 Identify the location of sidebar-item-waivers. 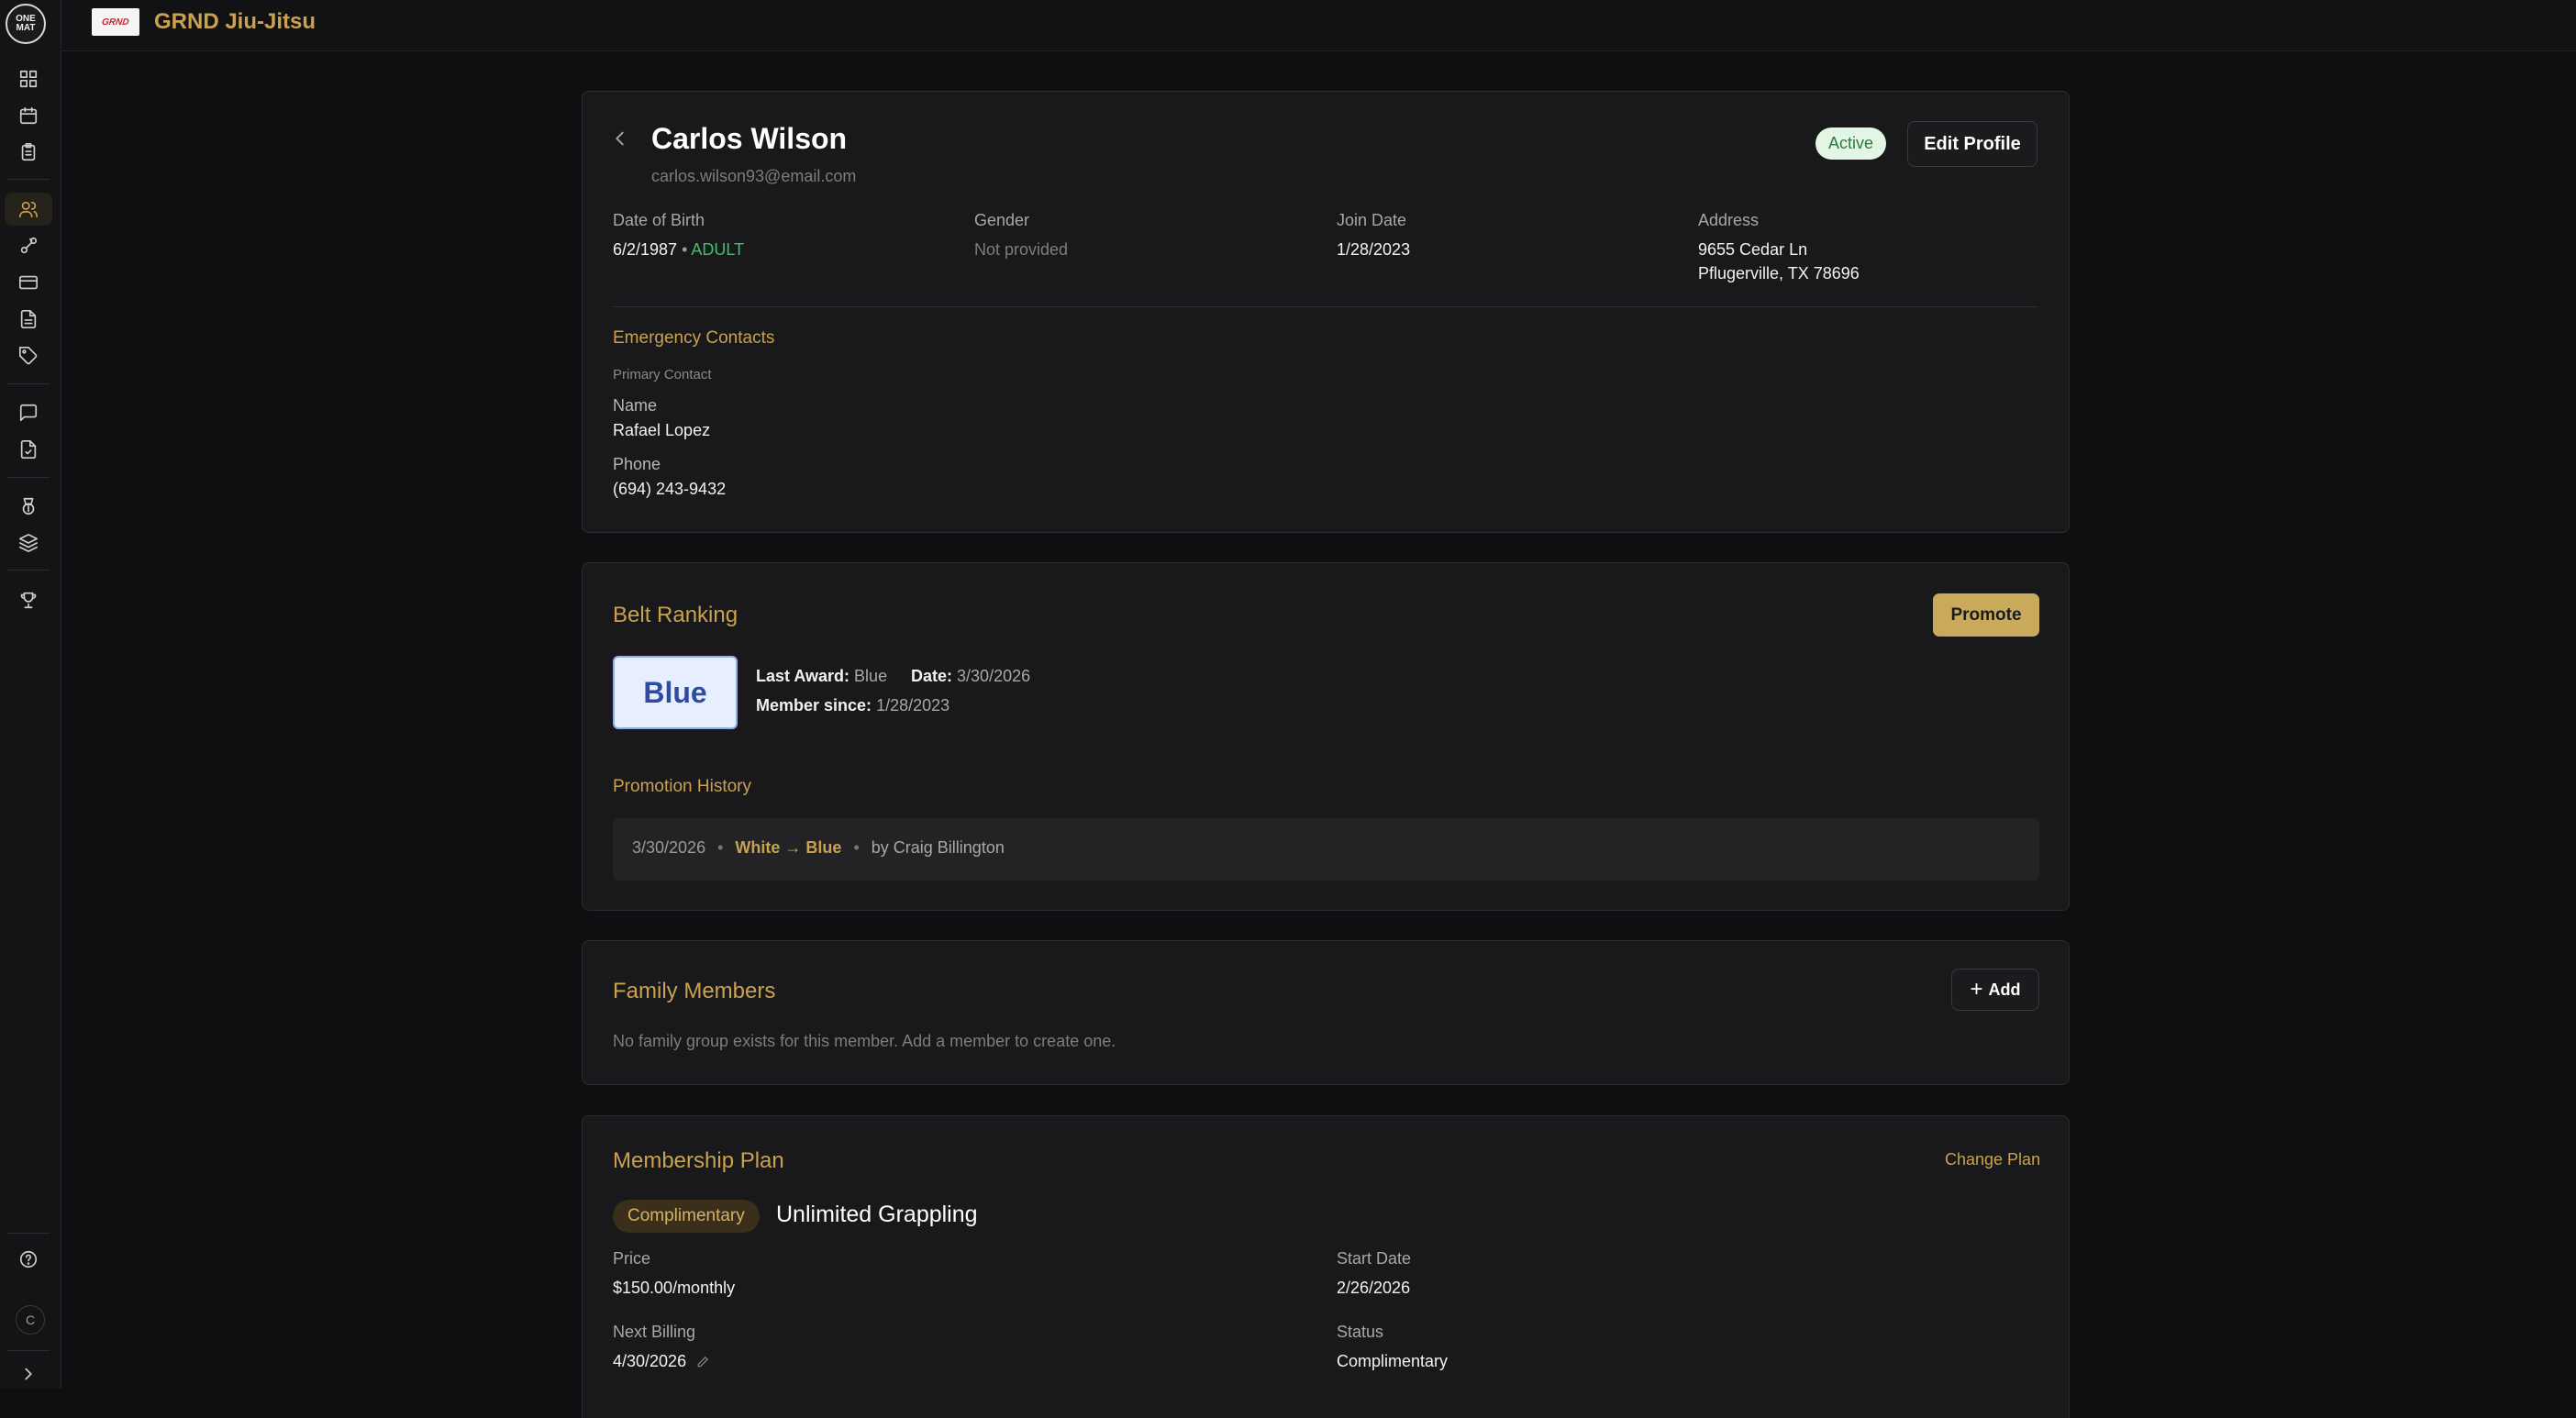
(28, 450).